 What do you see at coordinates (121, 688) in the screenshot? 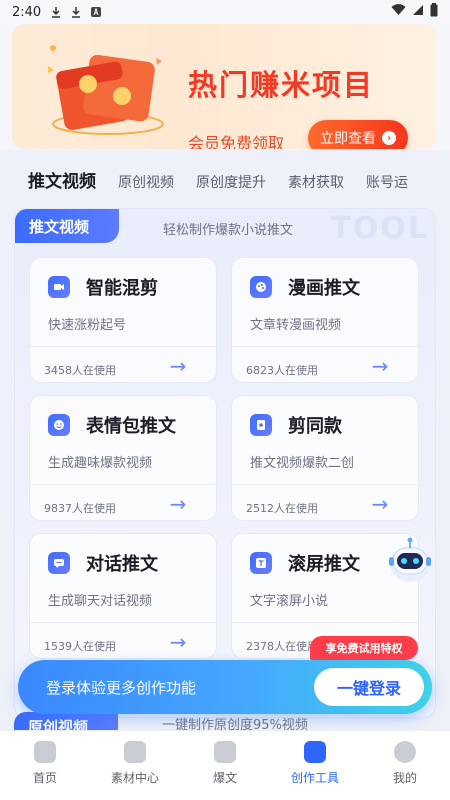
I see `login-promo-text: 登录体验更多创作功能` at bounding box center [121, 688].